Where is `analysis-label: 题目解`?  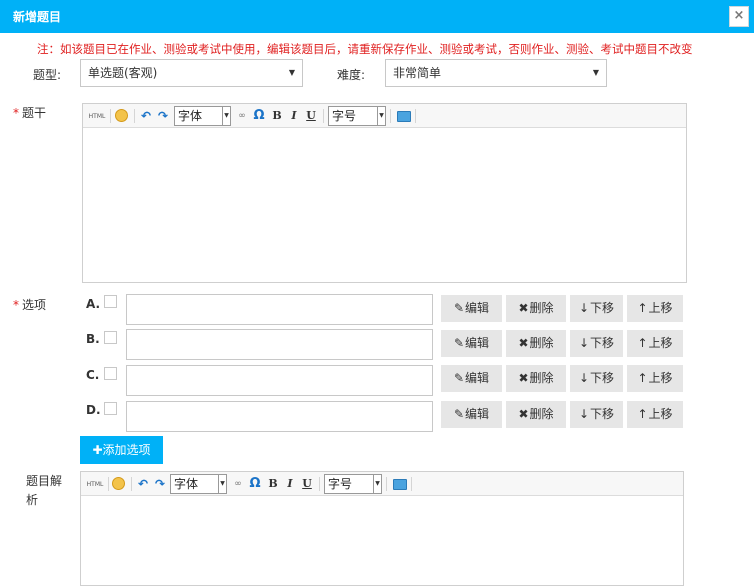 analysis-label: 题目解 is located at coordinates (44, 481).